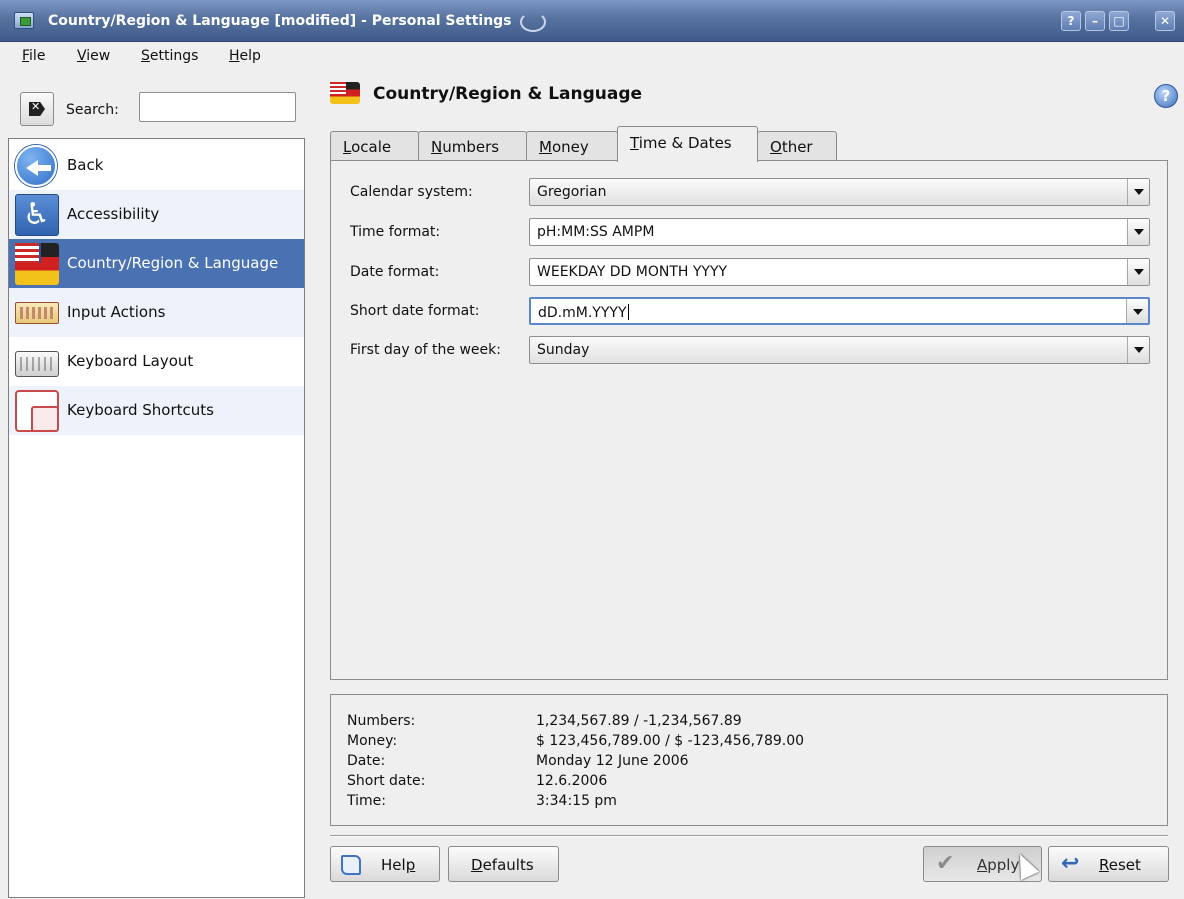 The image size is (1184, 899). What do you see at coordinates (612, 761) in the screenshot?
I see `summary-date-value: Monday 12 June 2006` at bounding box center [612, 761].